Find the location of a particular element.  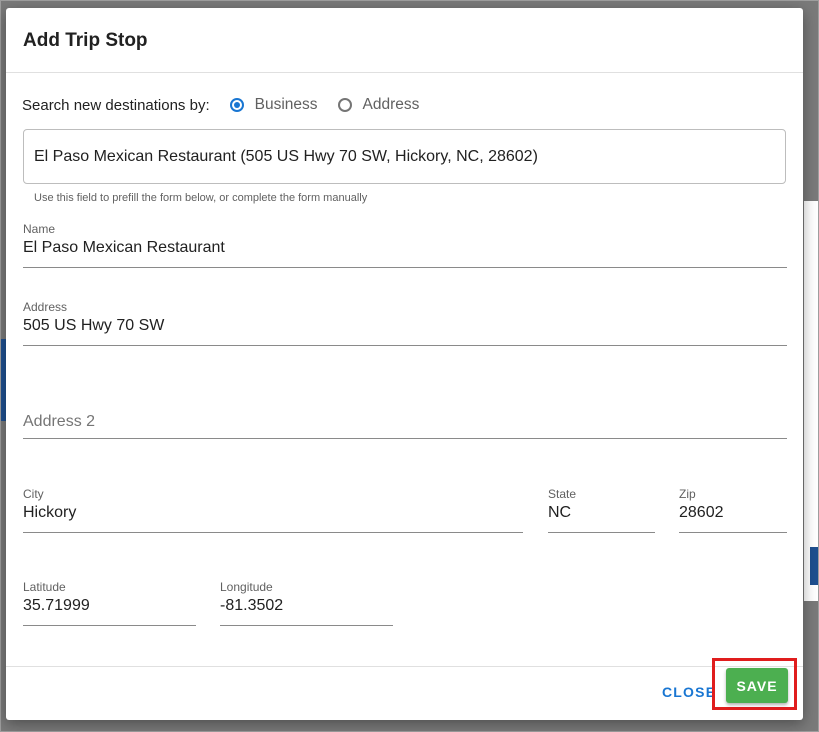

longitude-label: Longitude is located at coordinates (246, 587).